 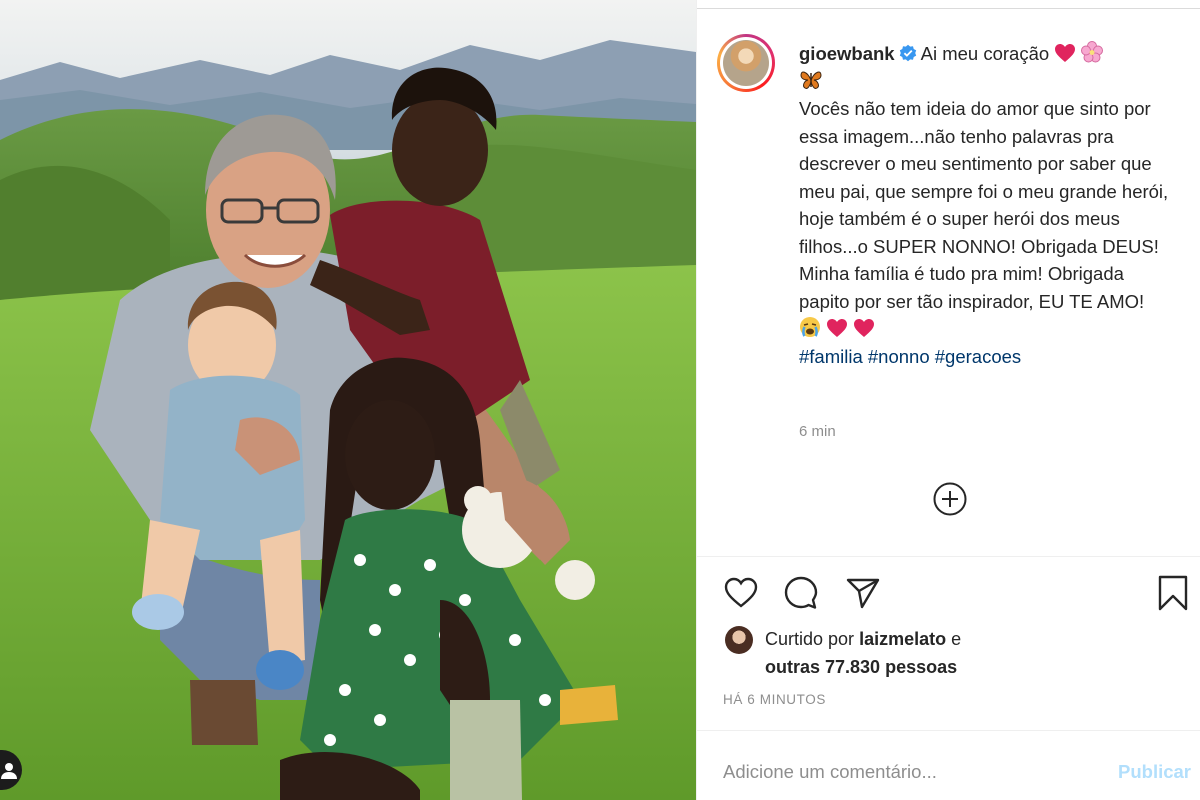 I want to click on hashtag-link: #familia, so click(x=831, y=356).